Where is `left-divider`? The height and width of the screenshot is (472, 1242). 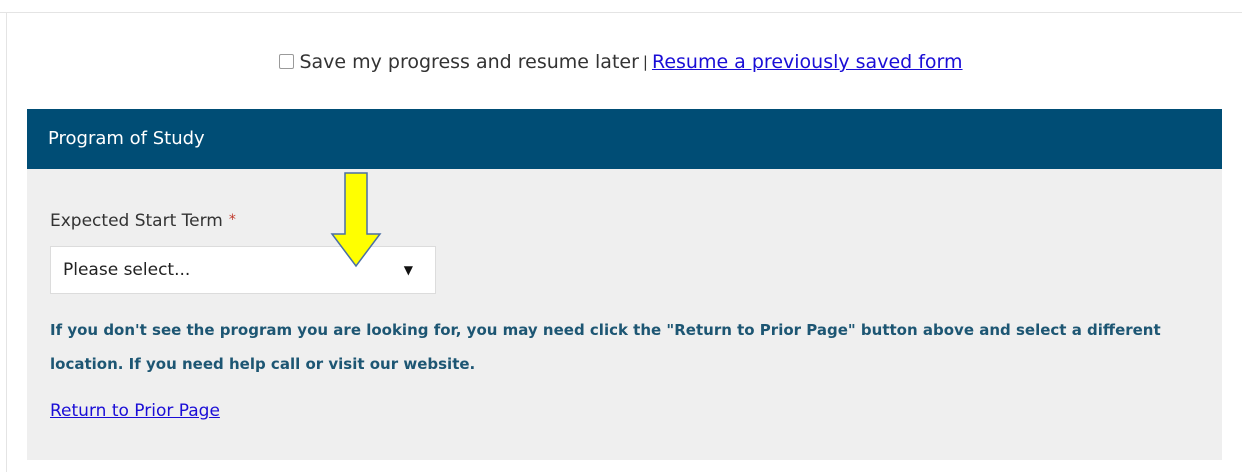
left-divider is located at coordinates (6, 242).